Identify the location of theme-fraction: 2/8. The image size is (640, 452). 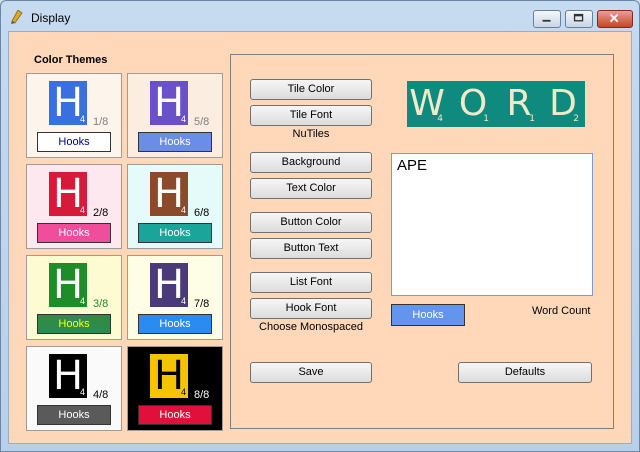
(101, 213).